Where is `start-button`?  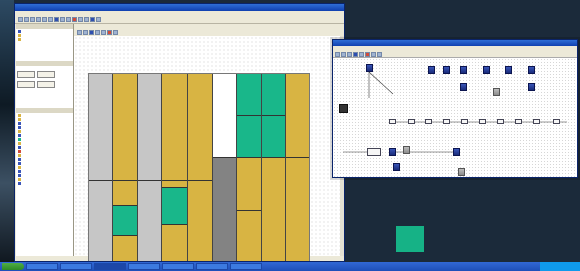 start-button is located at coordinates (13, 266).